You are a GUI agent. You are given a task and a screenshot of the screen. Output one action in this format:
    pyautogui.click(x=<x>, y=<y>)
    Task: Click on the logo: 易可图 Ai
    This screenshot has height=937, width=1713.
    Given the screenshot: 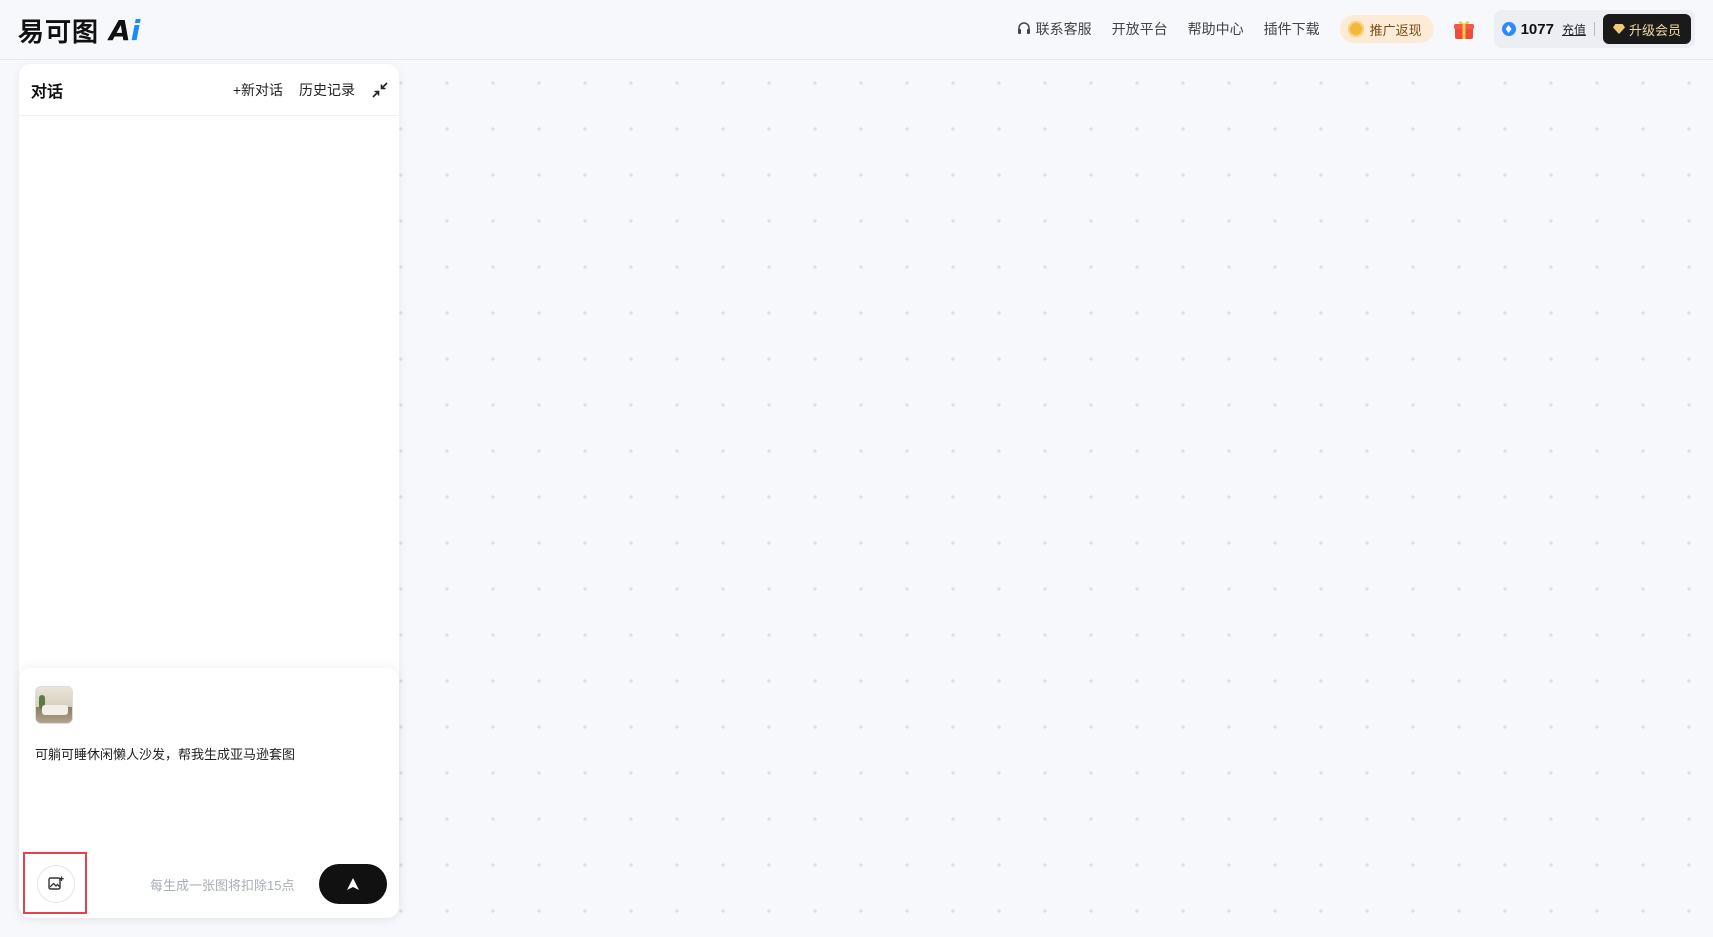 What is the action you would take?
    pyautogui.click(x=79, y=30)
    